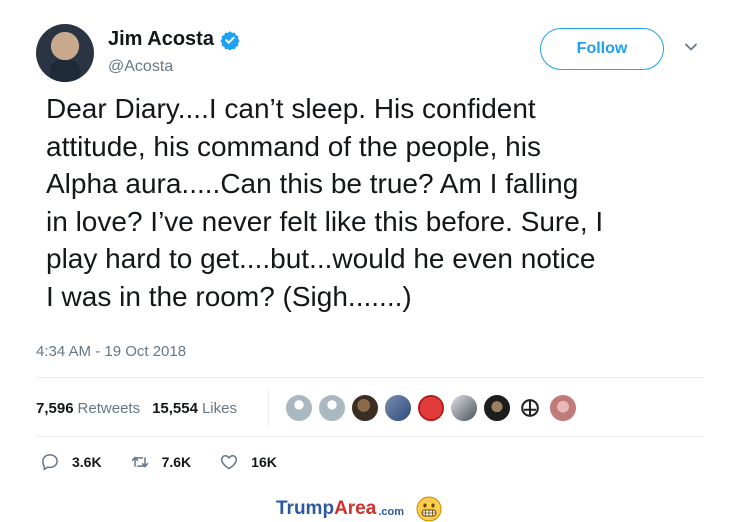 The height and width of the screenshot is (522, 740). I want to click on watermark-text: Area, so click(355, 508).